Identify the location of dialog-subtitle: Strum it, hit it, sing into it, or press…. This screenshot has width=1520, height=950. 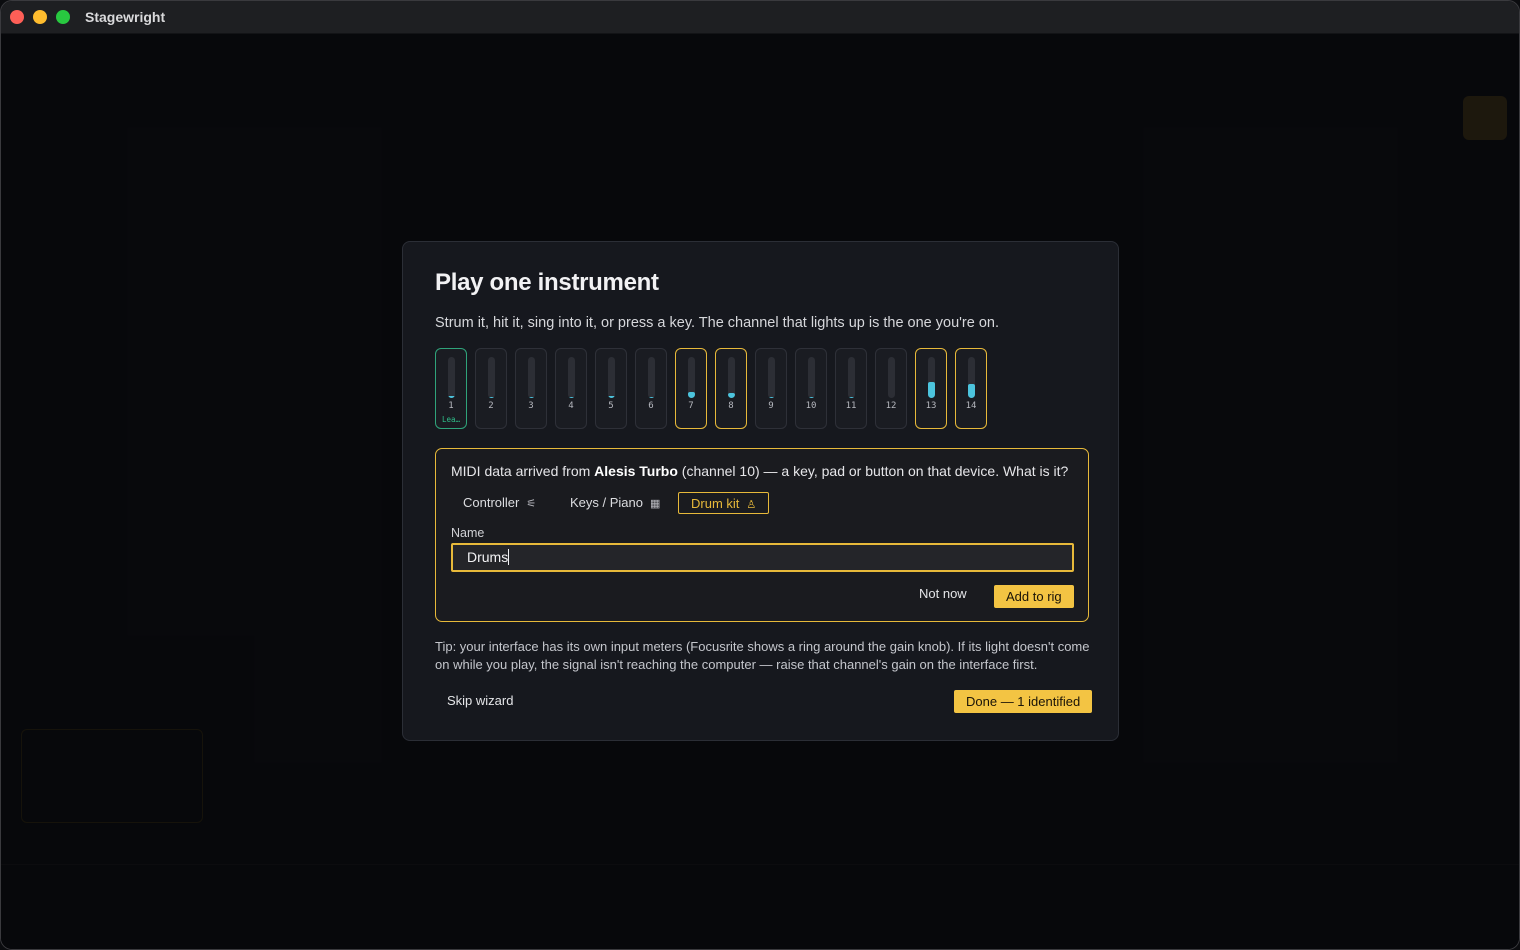
(717, 323).